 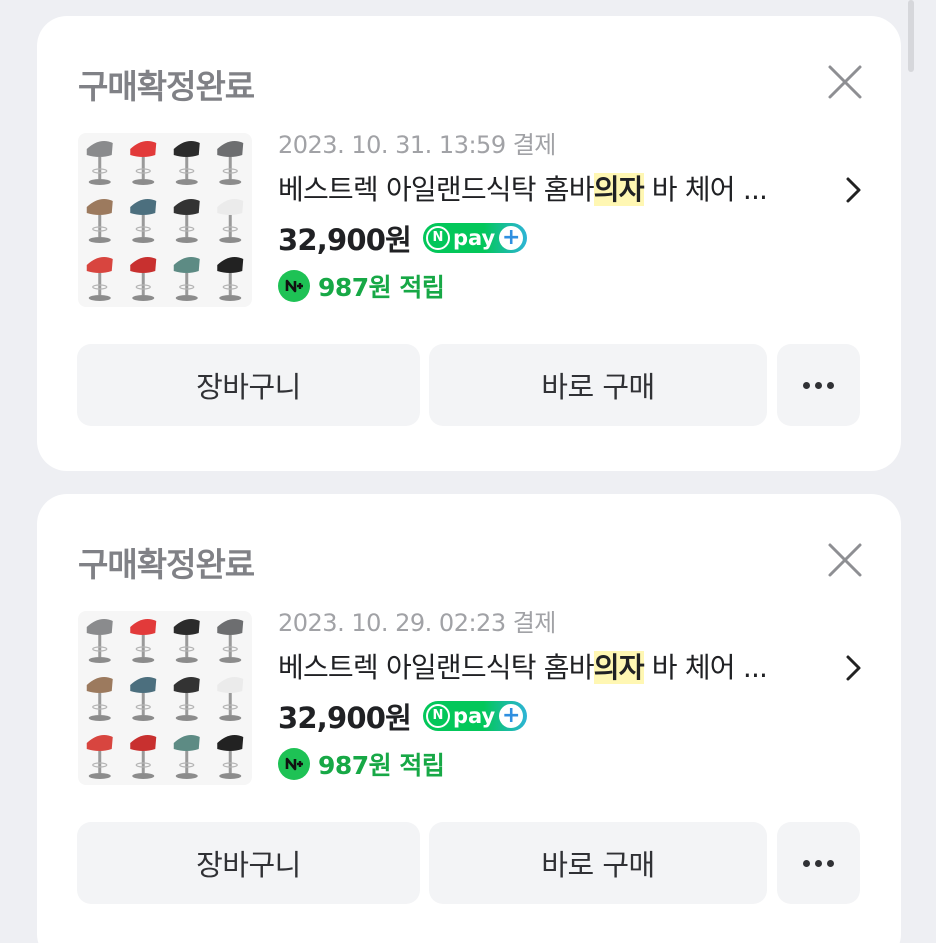 What do you see at coordinates (417, 623) in the screenshot?
I see `payment-date: 2023. 10. 29. 02:23 결제` at bounding box center [417, 623].